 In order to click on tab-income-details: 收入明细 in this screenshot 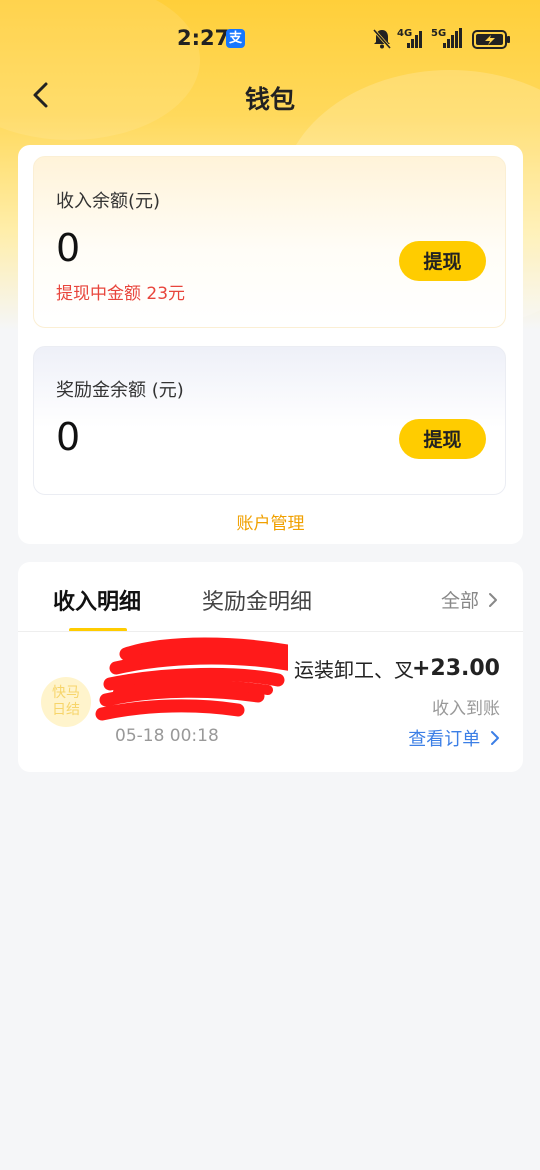, I will do `click(97, 600)`.